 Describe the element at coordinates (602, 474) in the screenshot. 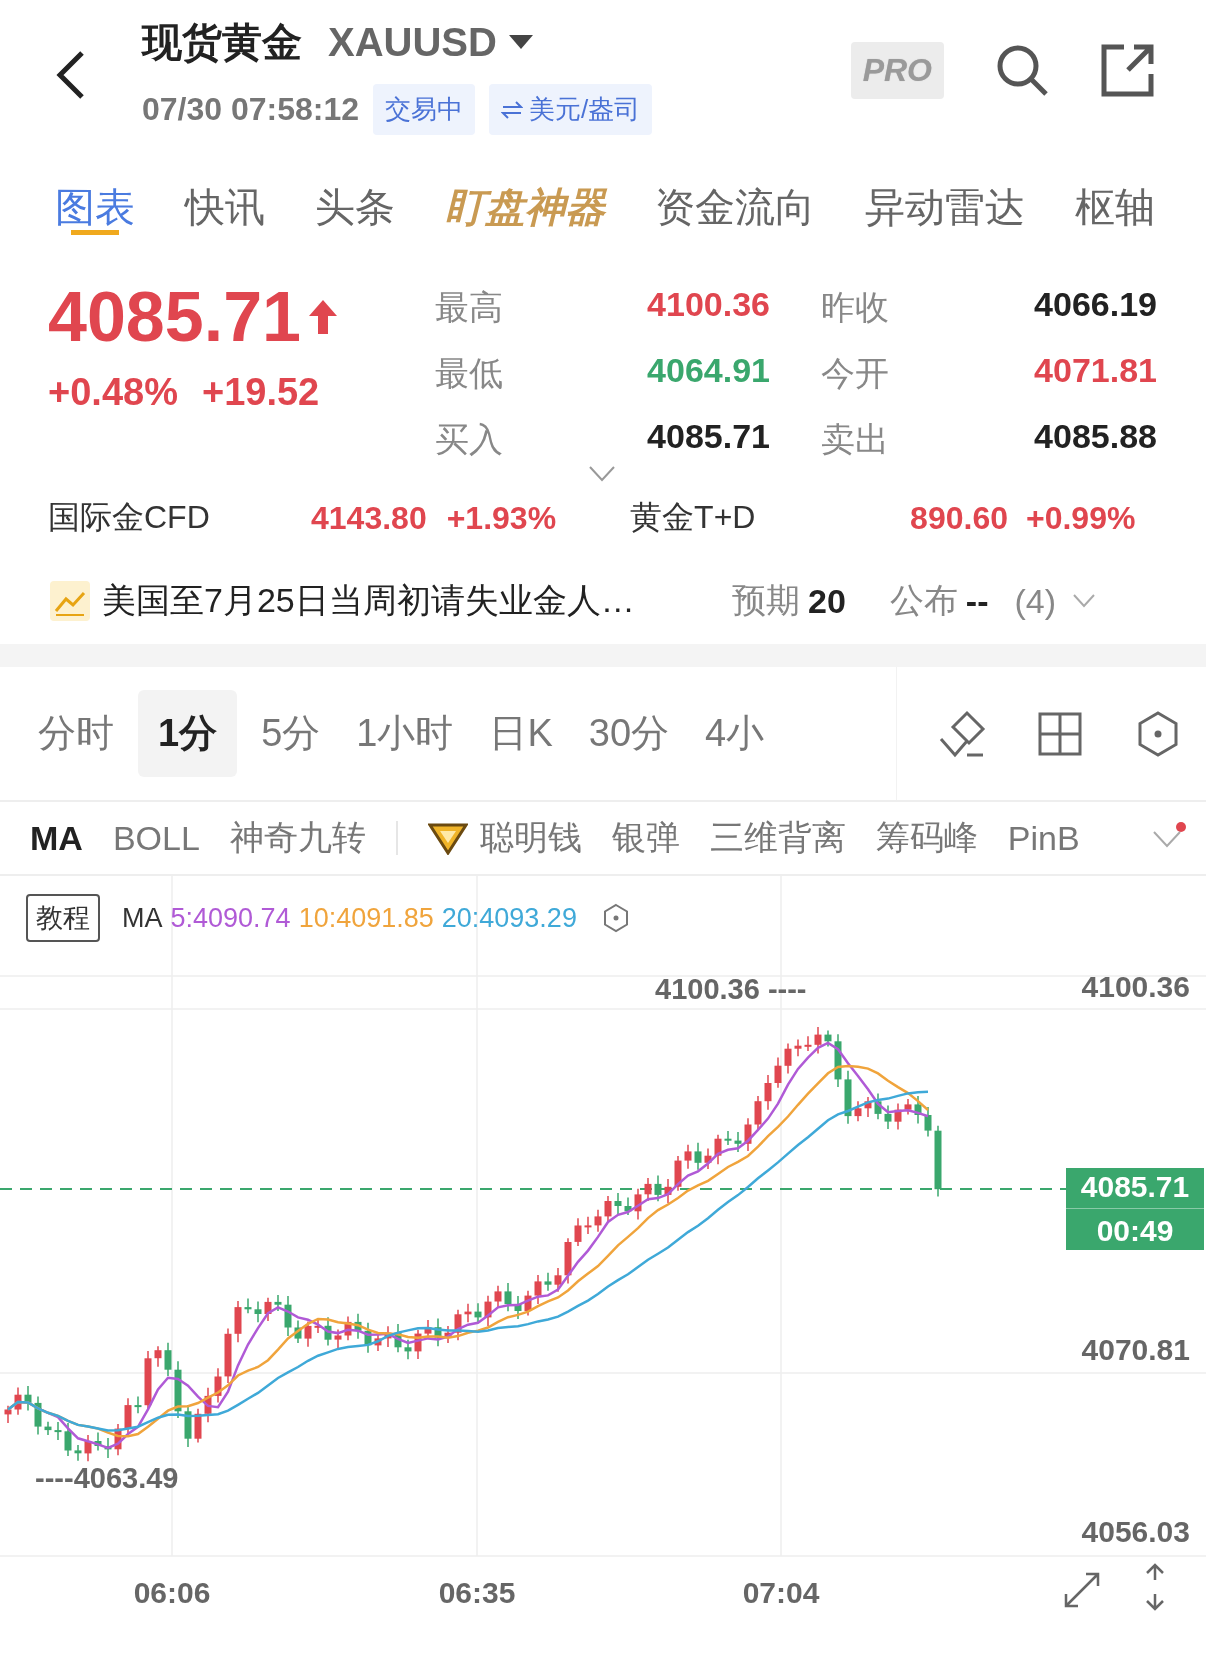

I see `chevron-down-icon` at that location.